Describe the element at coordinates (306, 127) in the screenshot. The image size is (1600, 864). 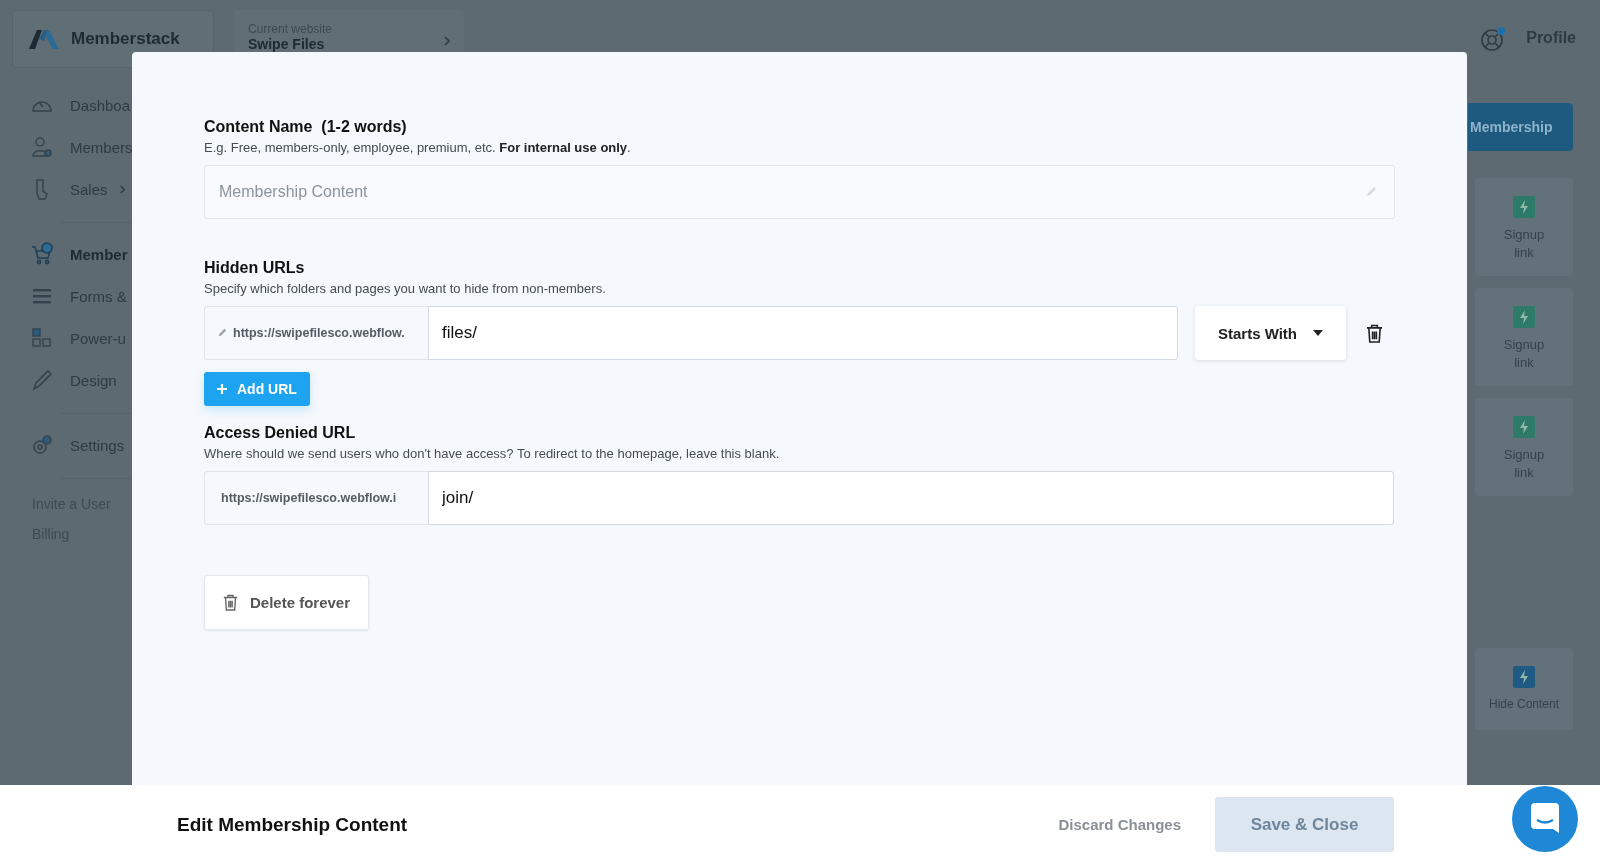
I see `field-label: Content Name (1-2 words)` at that location.